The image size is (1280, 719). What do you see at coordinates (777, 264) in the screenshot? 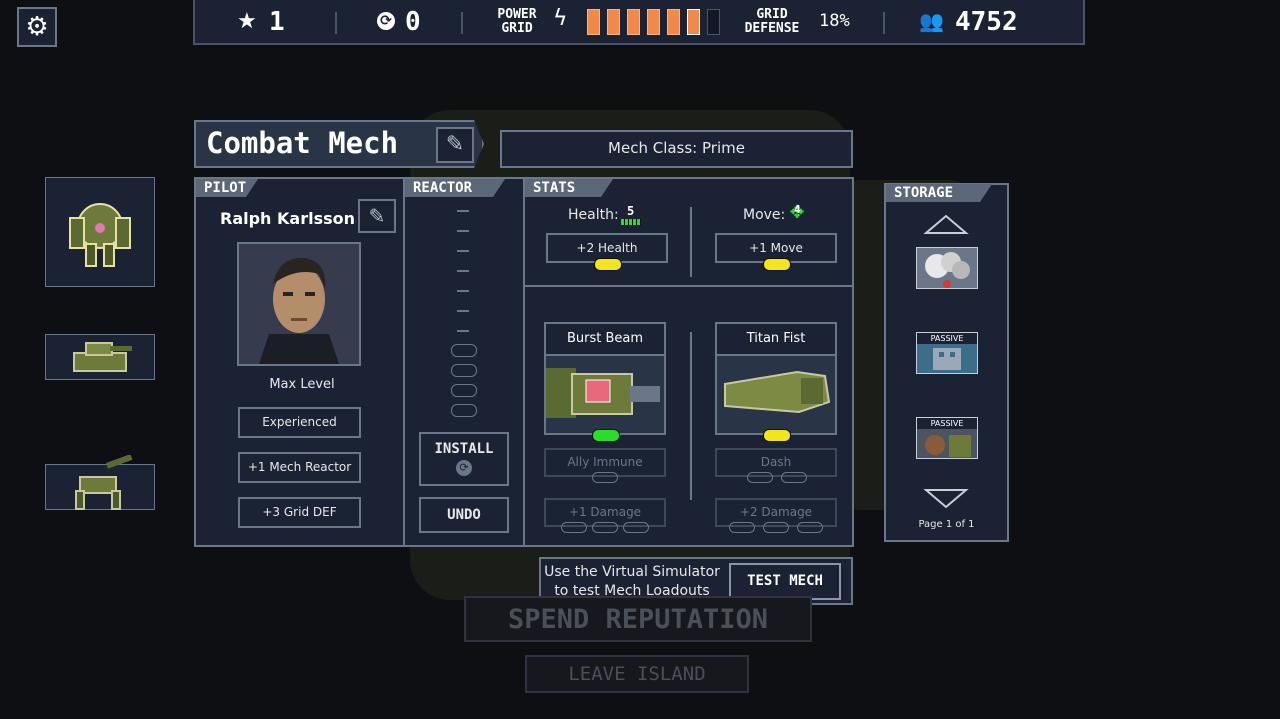
I see `move-upgrade-pill` at bounding box center [777, 264].